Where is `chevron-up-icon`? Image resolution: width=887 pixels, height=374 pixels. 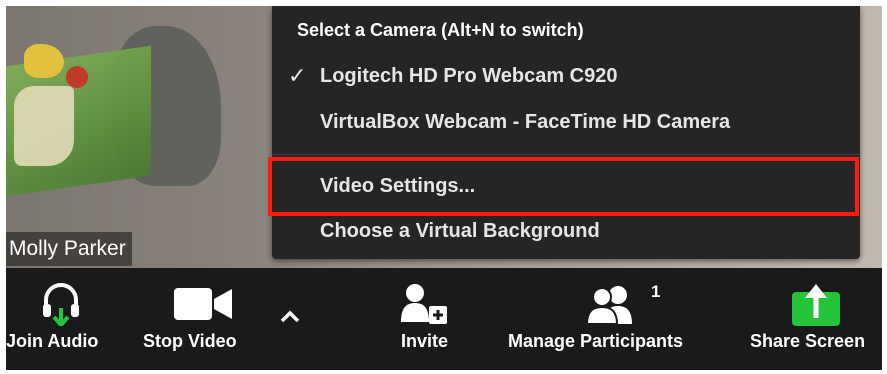 chevron-up-icon is located at coordinates (290, 316).